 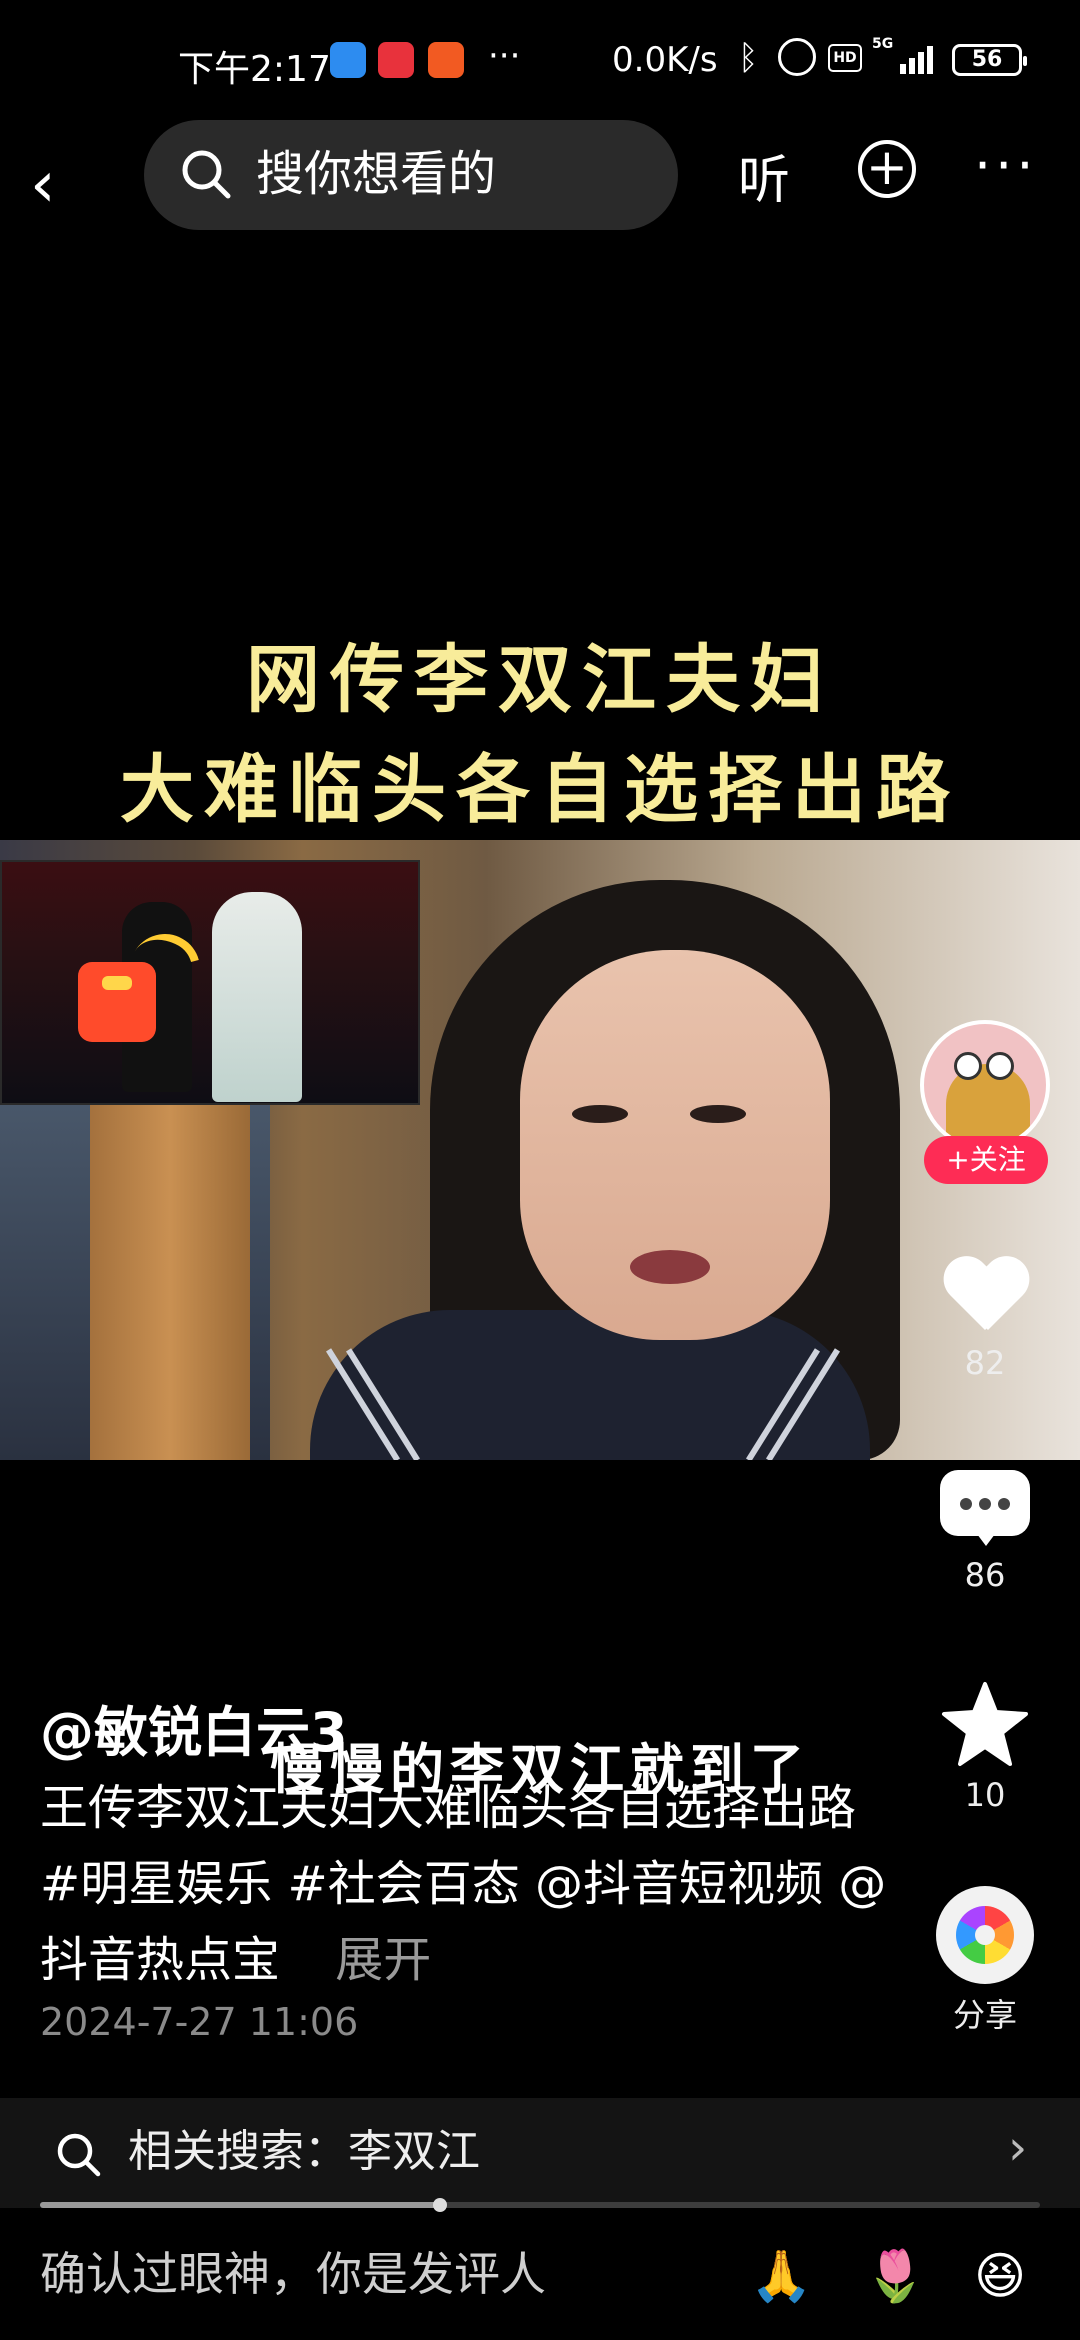 I want to click on alarm-icon, so click(x=797, y=57).